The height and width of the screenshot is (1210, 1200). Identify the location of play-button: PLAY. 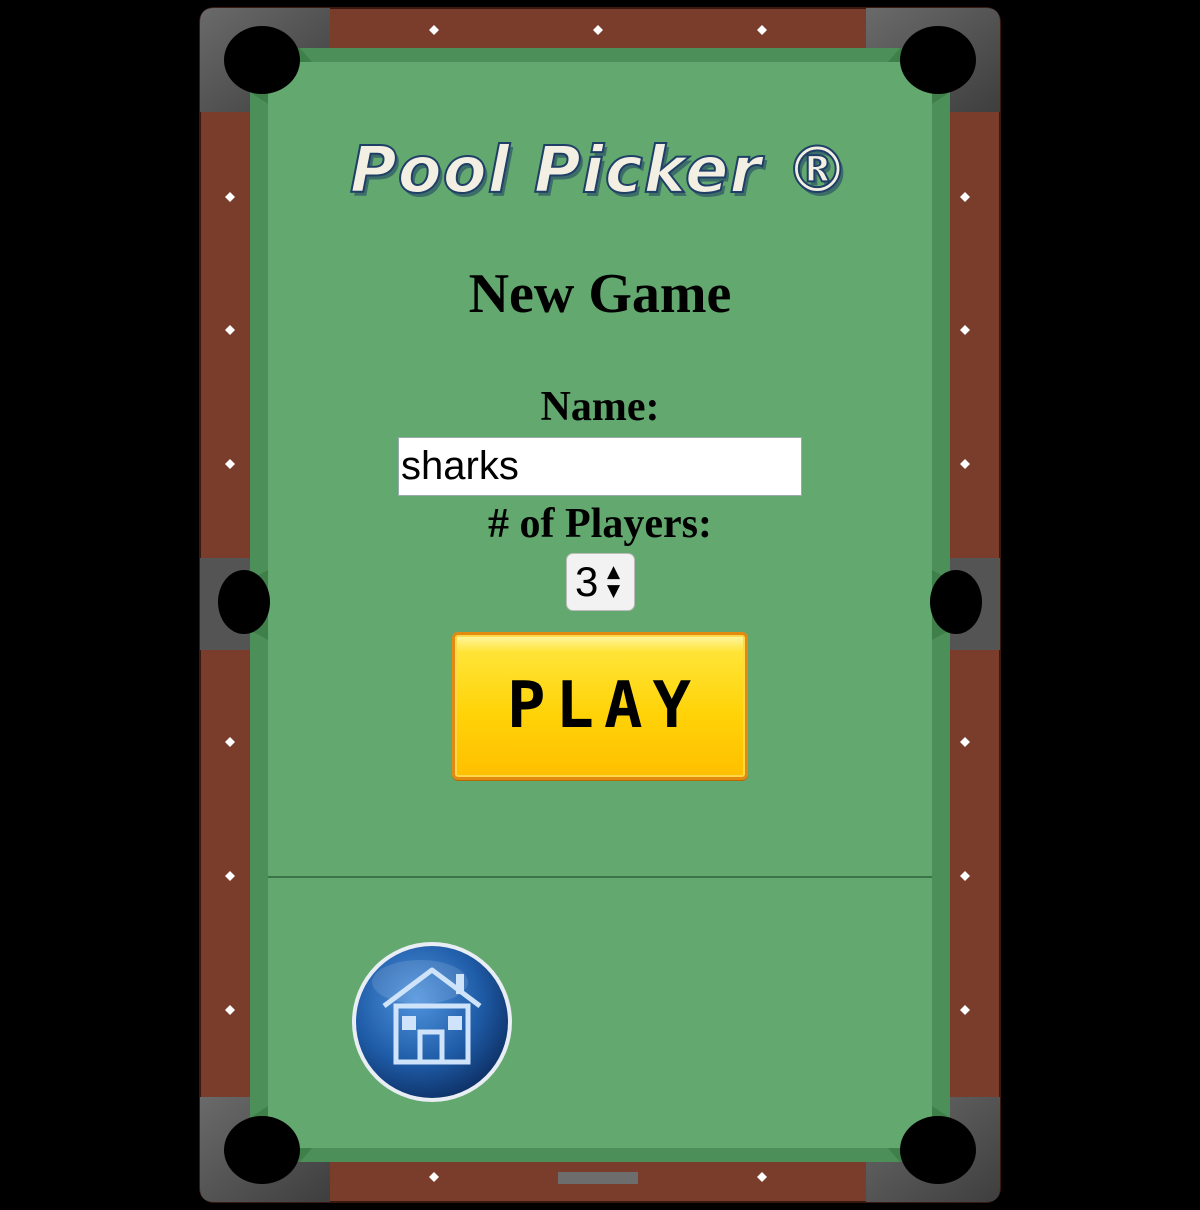
(600, 706).